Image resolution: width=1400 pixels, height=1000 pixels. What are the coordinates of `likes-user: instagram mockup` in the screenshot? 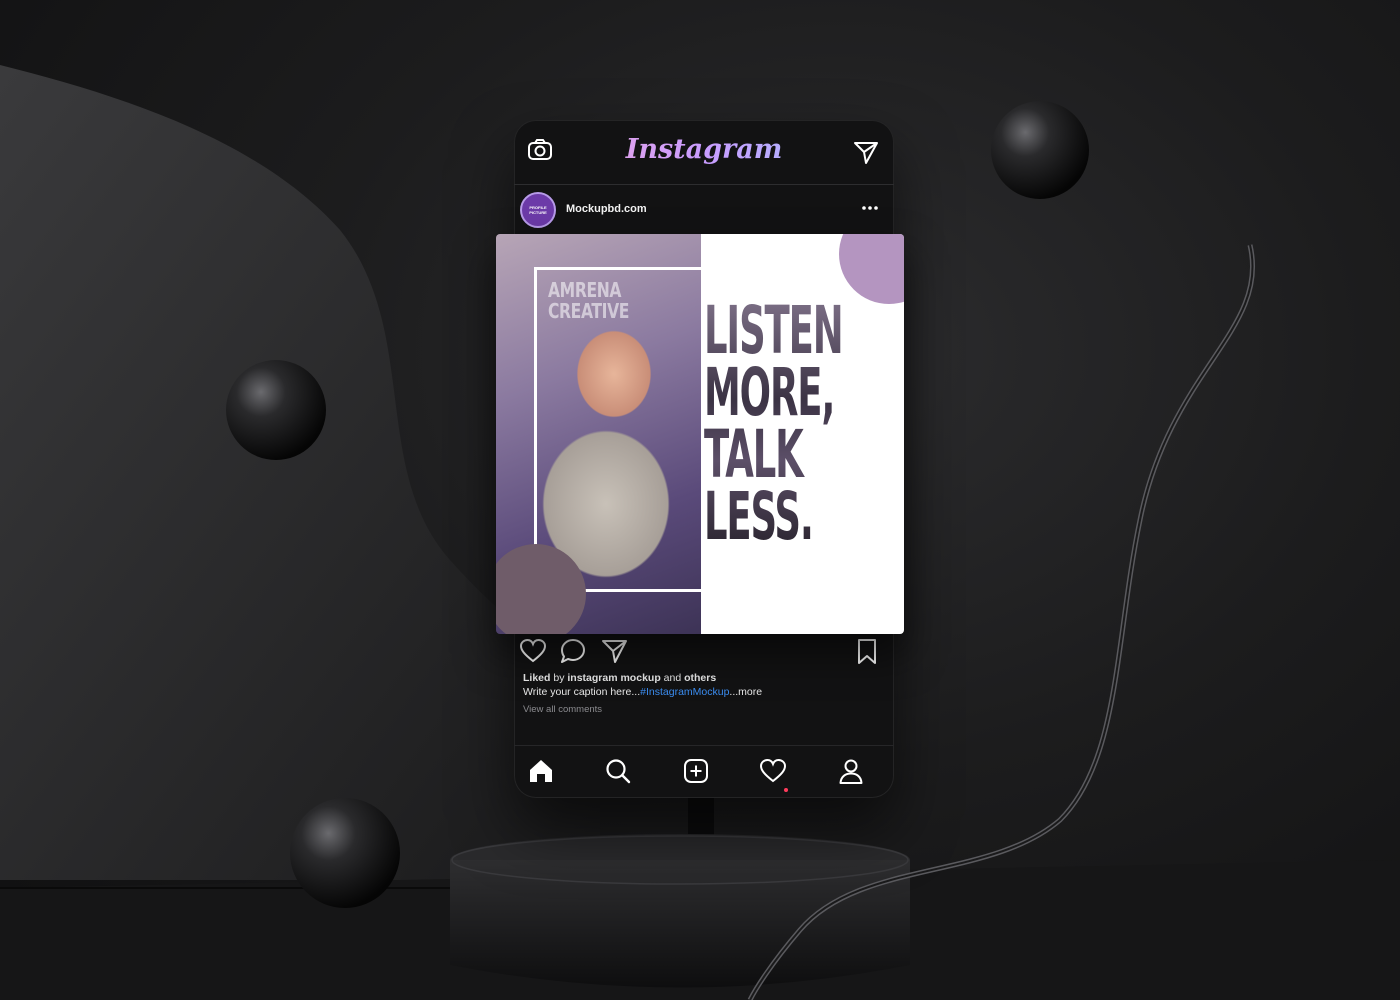 It's located at (613, 678).